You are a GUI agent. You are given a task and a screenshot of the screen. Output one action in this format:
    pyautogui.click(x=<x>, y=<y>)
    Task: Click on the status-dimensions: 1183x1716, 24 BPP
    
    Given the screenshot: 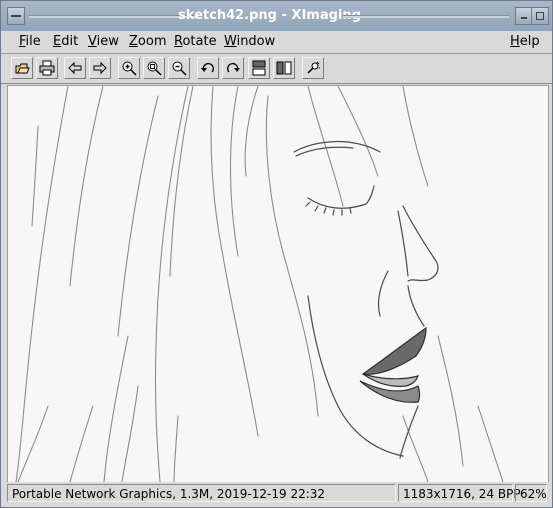 What is the action you would take?
    pyautogui.click(x=459, y=493)
    